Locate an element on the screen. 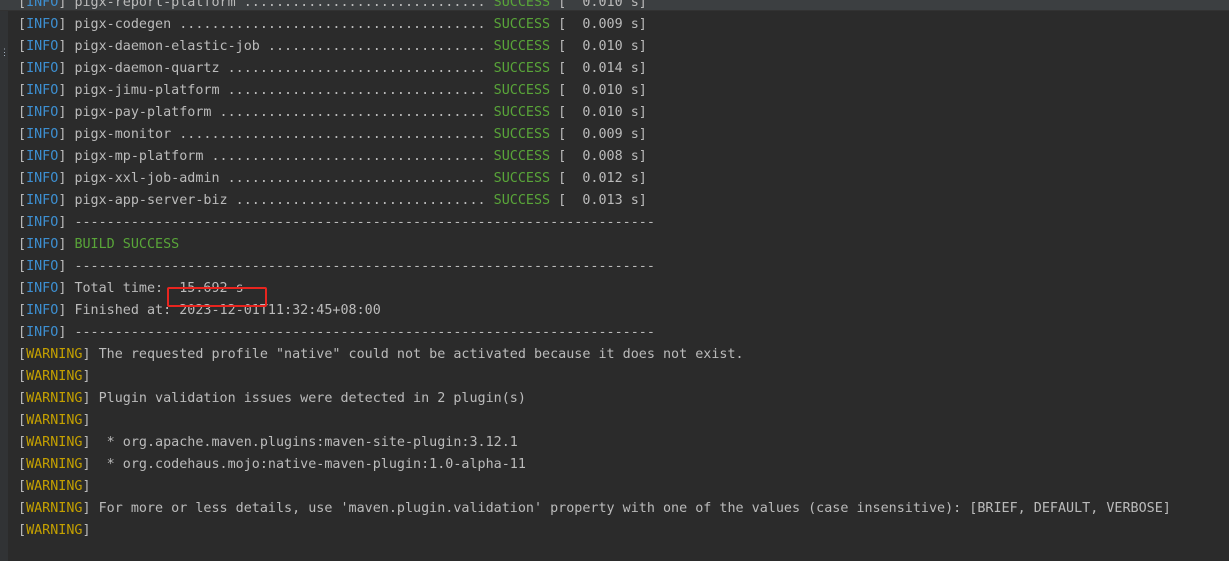 This screenshot has height=561, width=1229. module-time: [ 0.013 s] is located at coordinates (602, 200).